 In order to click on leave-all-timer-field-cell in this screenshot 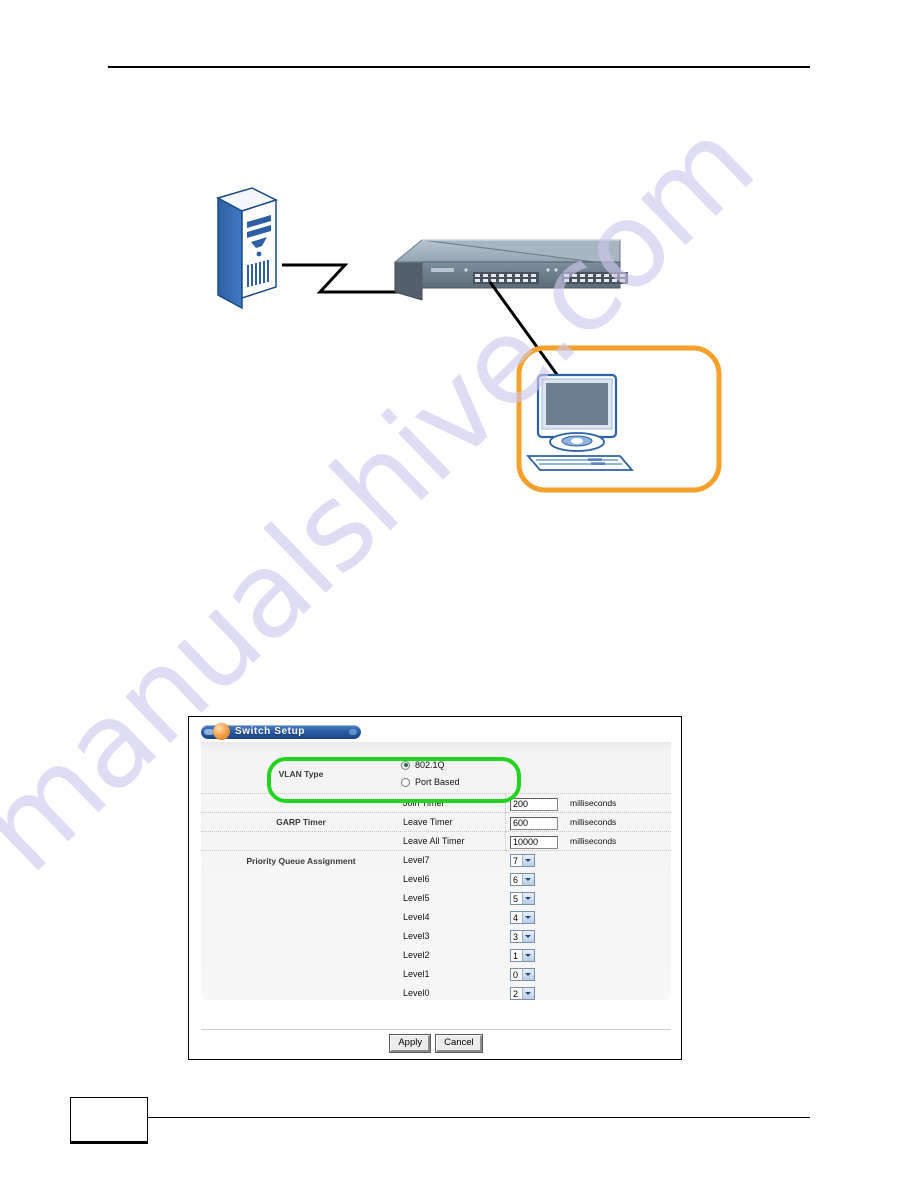, I will do `click(536, 841)`.